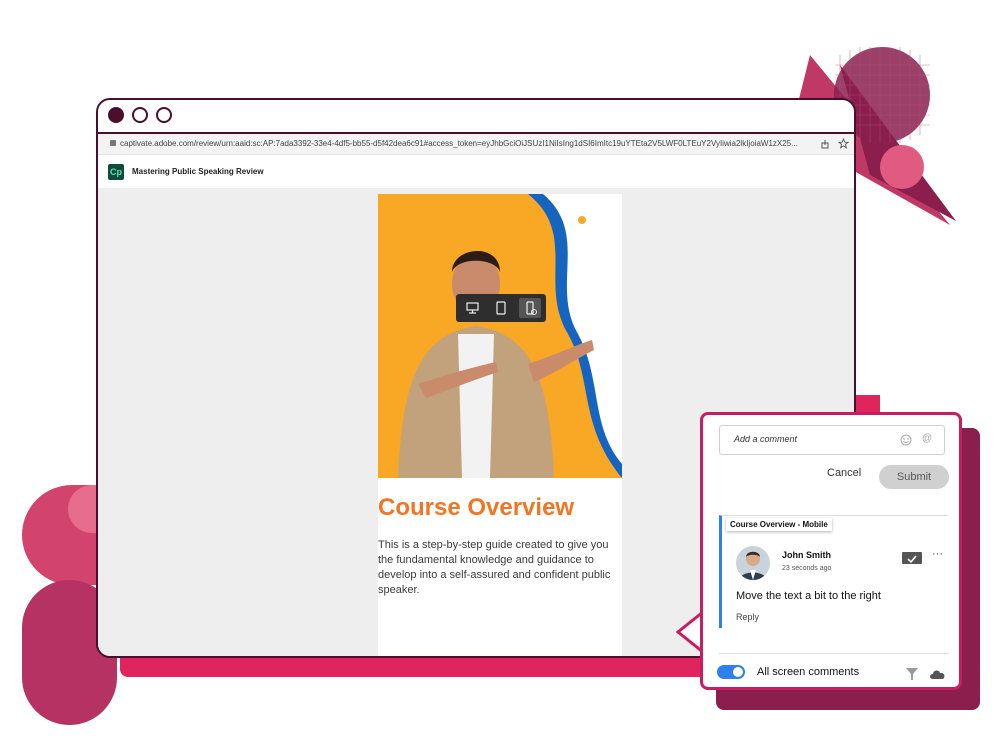 This screenshot has width=1000, height=750. What do you see at coordinates (808, 596) in the screenshot?
I see `comment-text: Move the text a bit to the right` at bounding box center [808, 596].